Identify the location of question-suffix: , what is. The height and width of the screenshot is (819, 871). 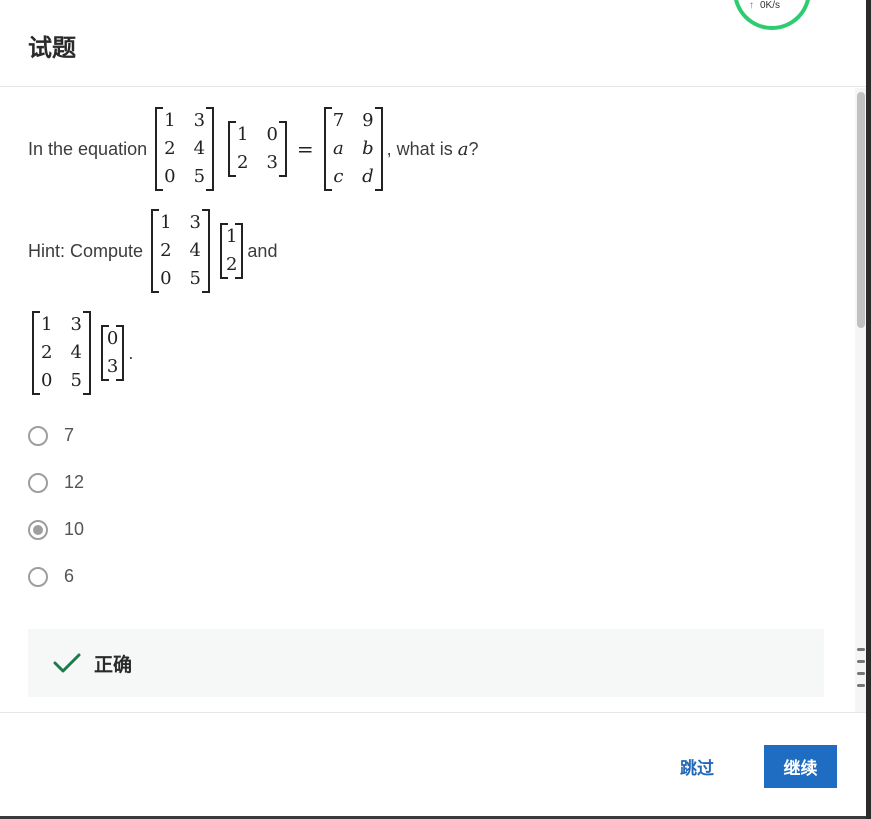
(422, 148).